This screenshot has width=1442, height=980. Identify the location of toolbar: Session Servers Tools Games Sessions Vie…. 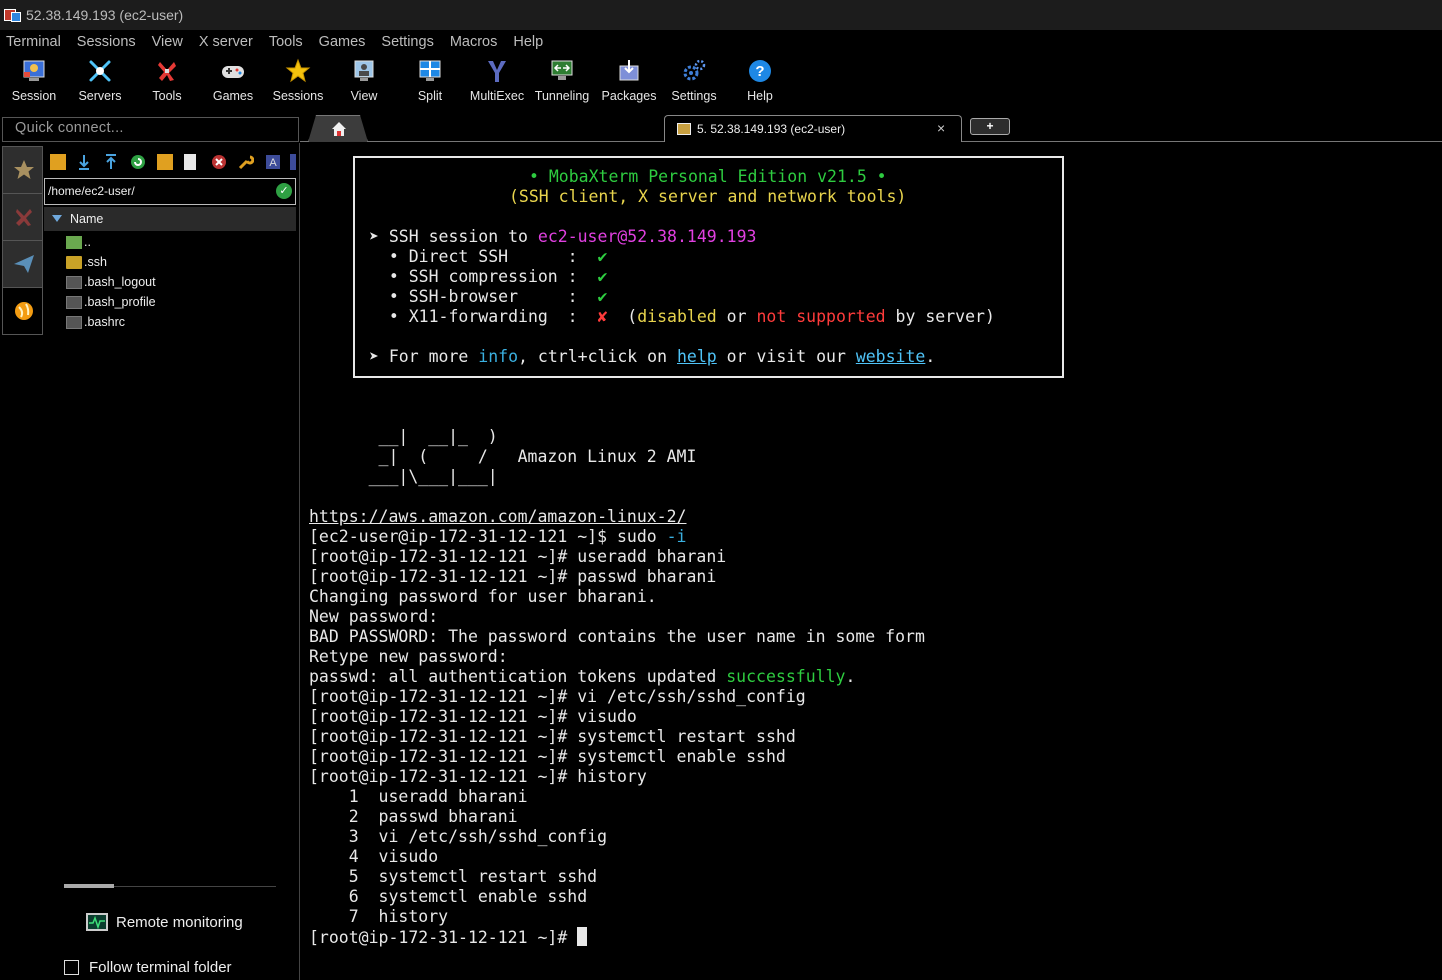
(721, 83).